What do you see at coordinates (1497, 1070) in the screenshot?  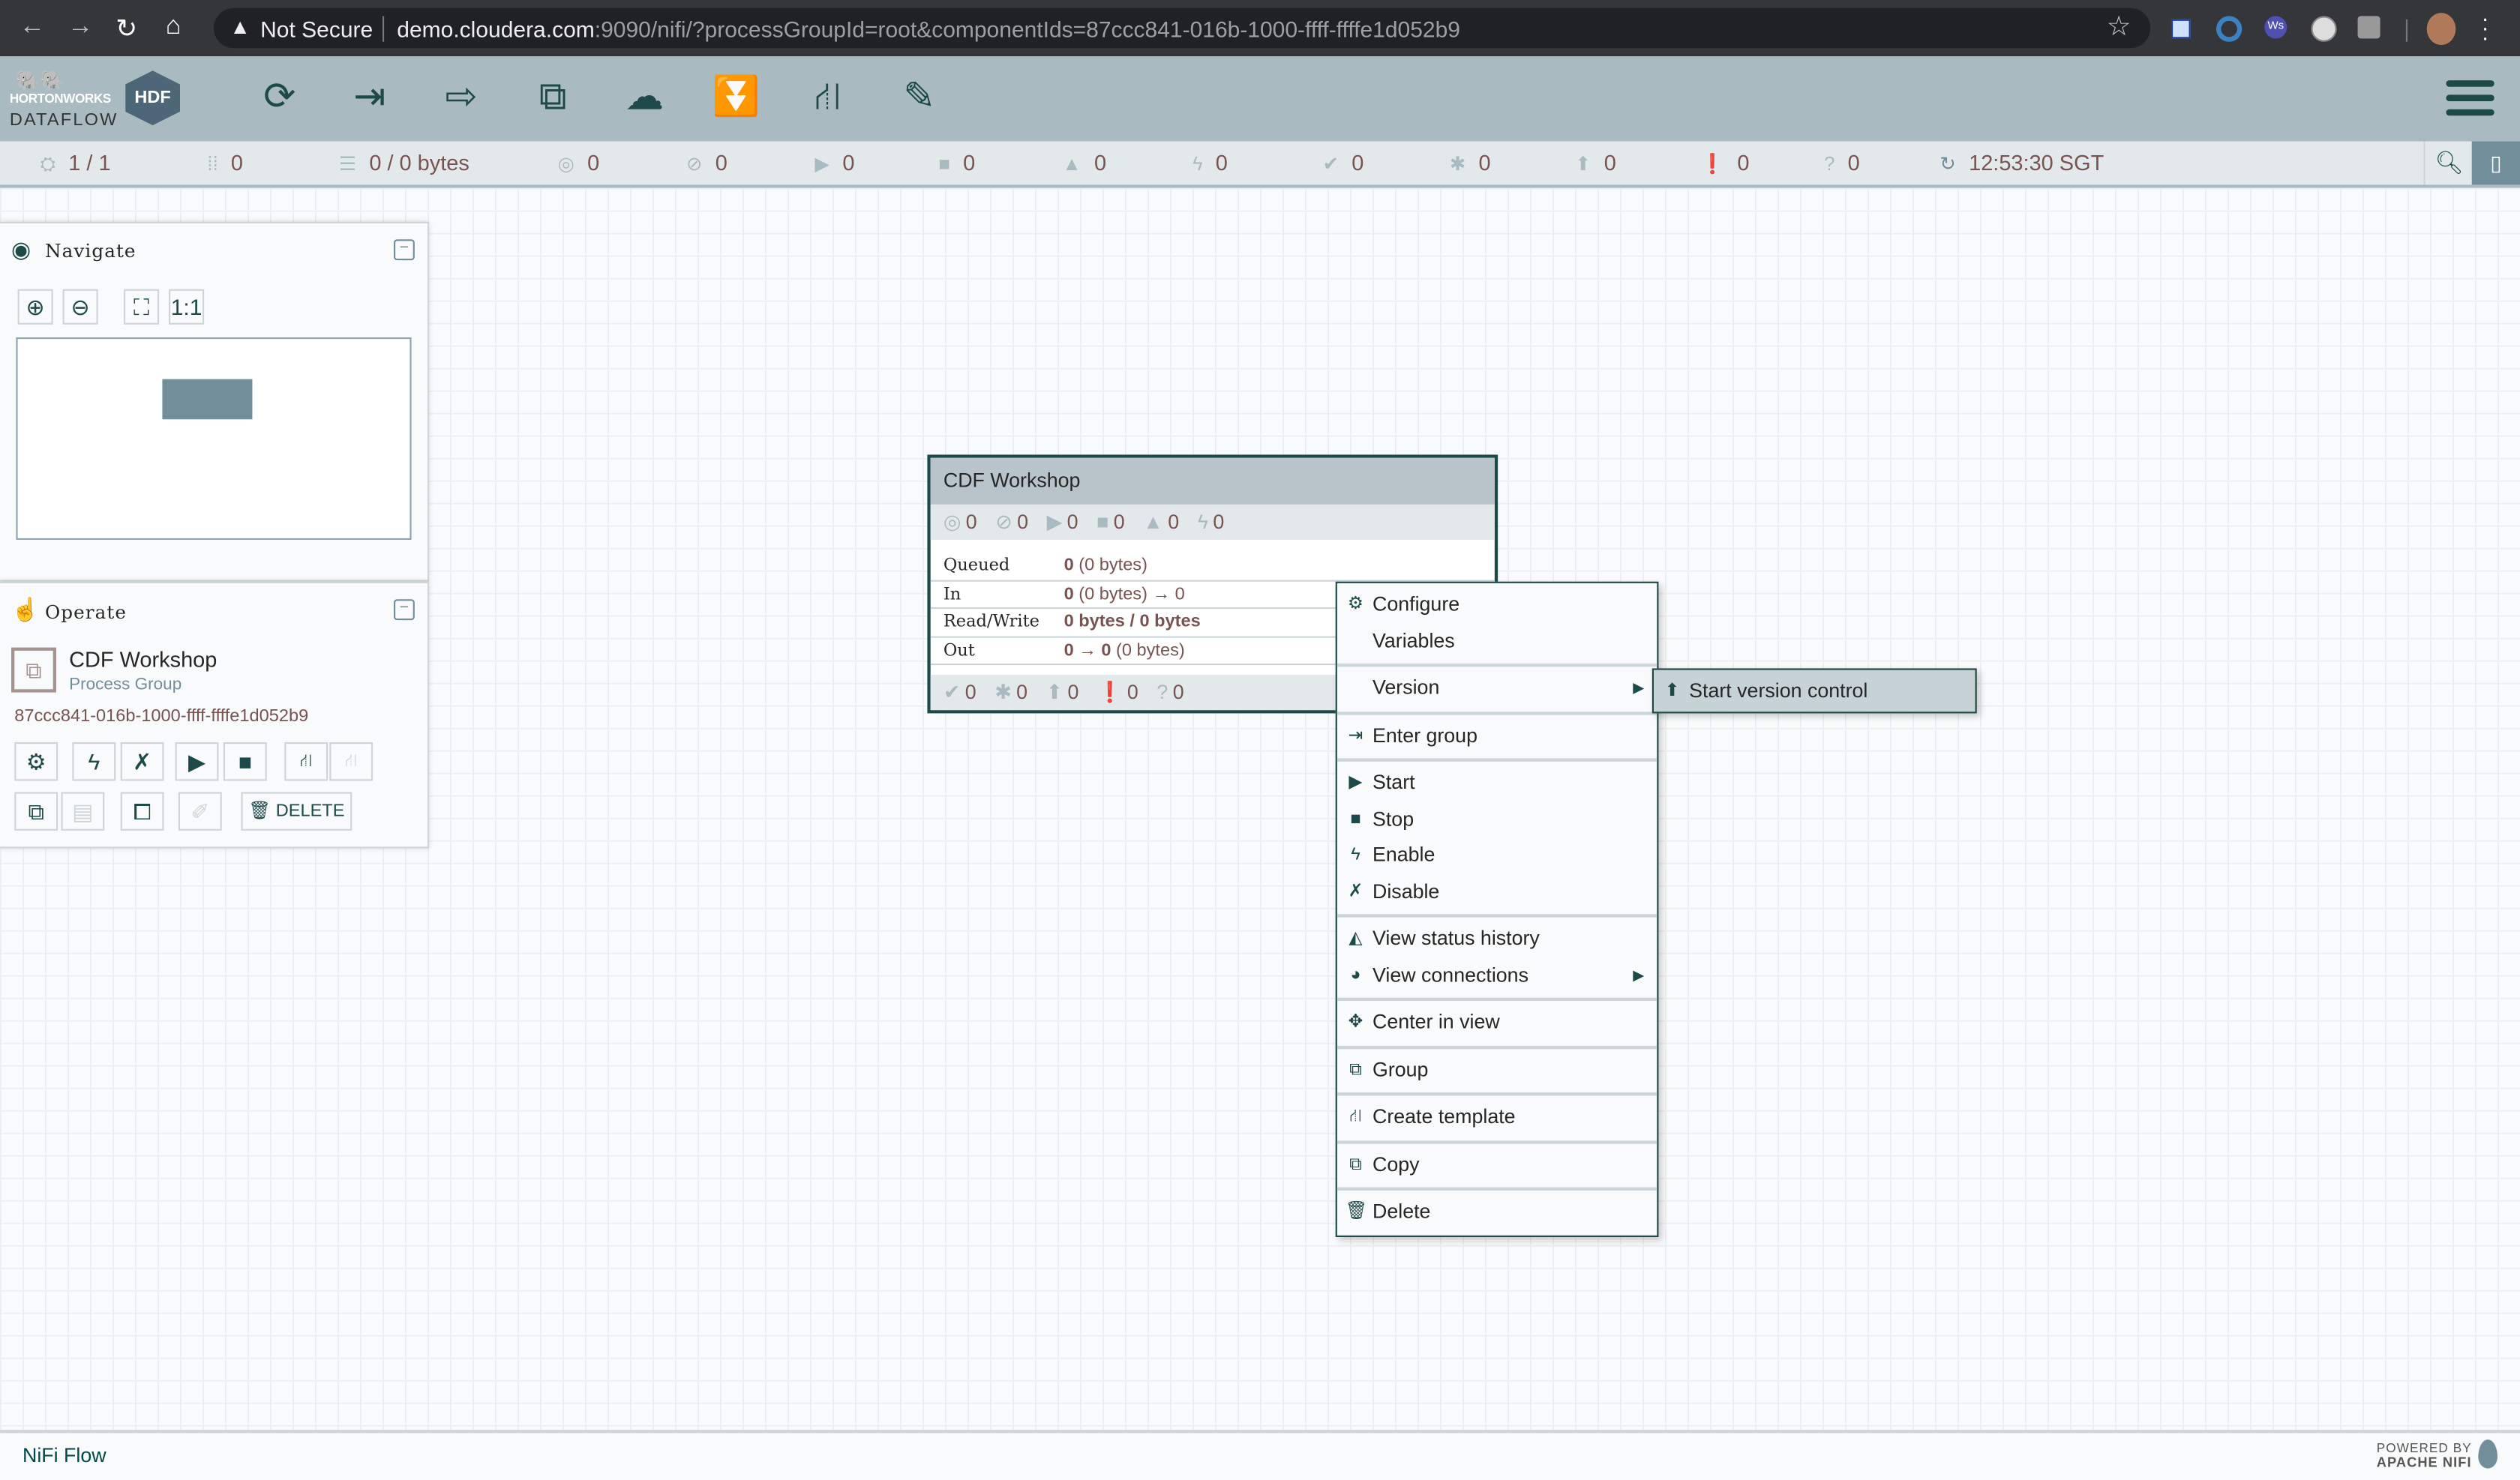 I see `menu-item-group: ⧉ Group` at bounding box center [1497, 1070].